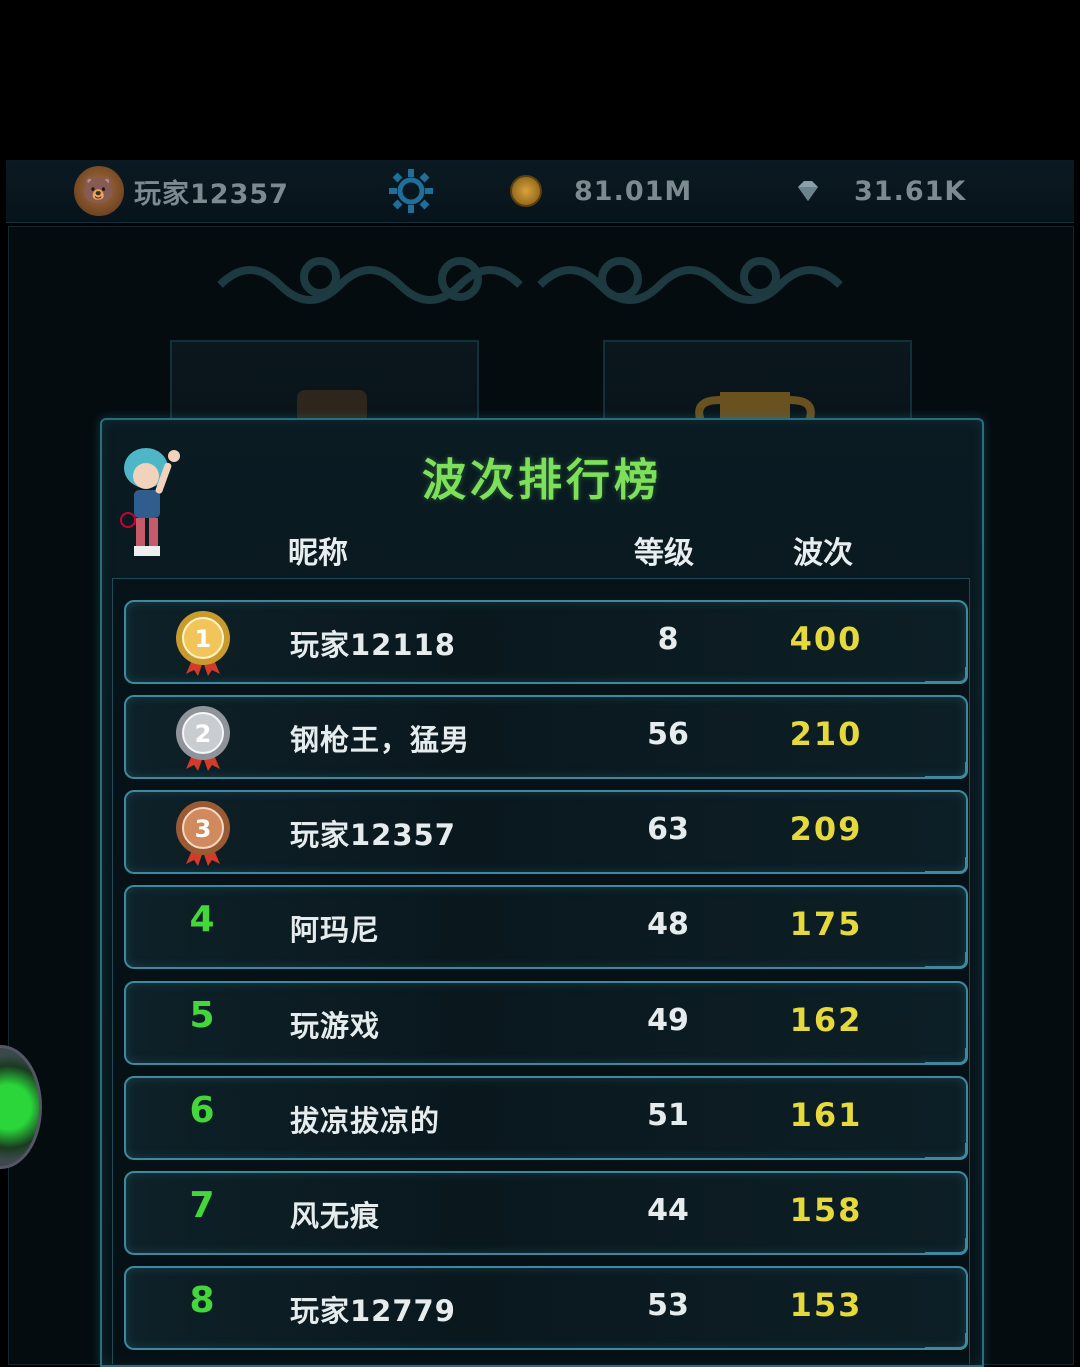 The height and width of the screenshot is (1367, 1080). What do you see at coordinates (526, 191) in the screenshot?
I see `coin-icon` at bounding box center [526, 191].